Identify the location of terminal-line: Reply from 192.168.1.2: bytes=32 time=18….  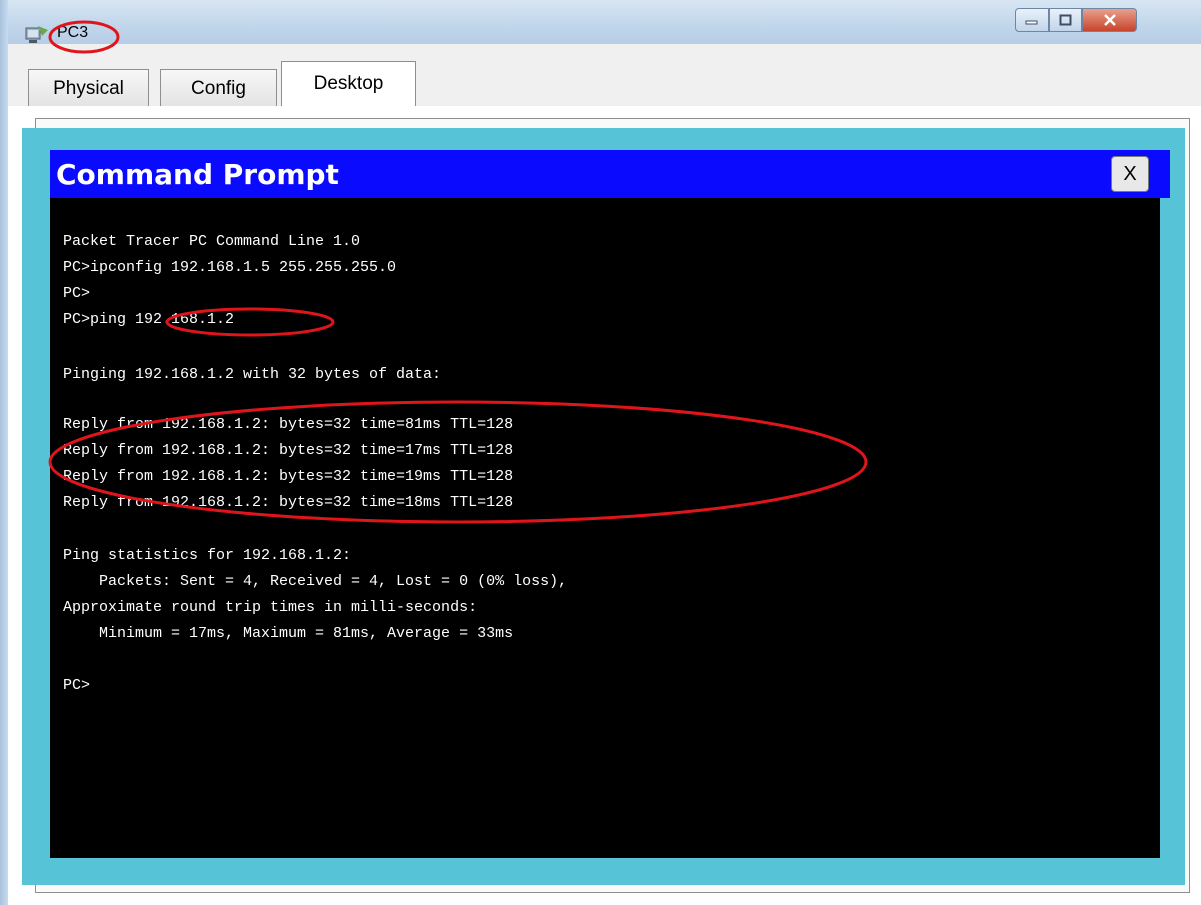
(288, 502).